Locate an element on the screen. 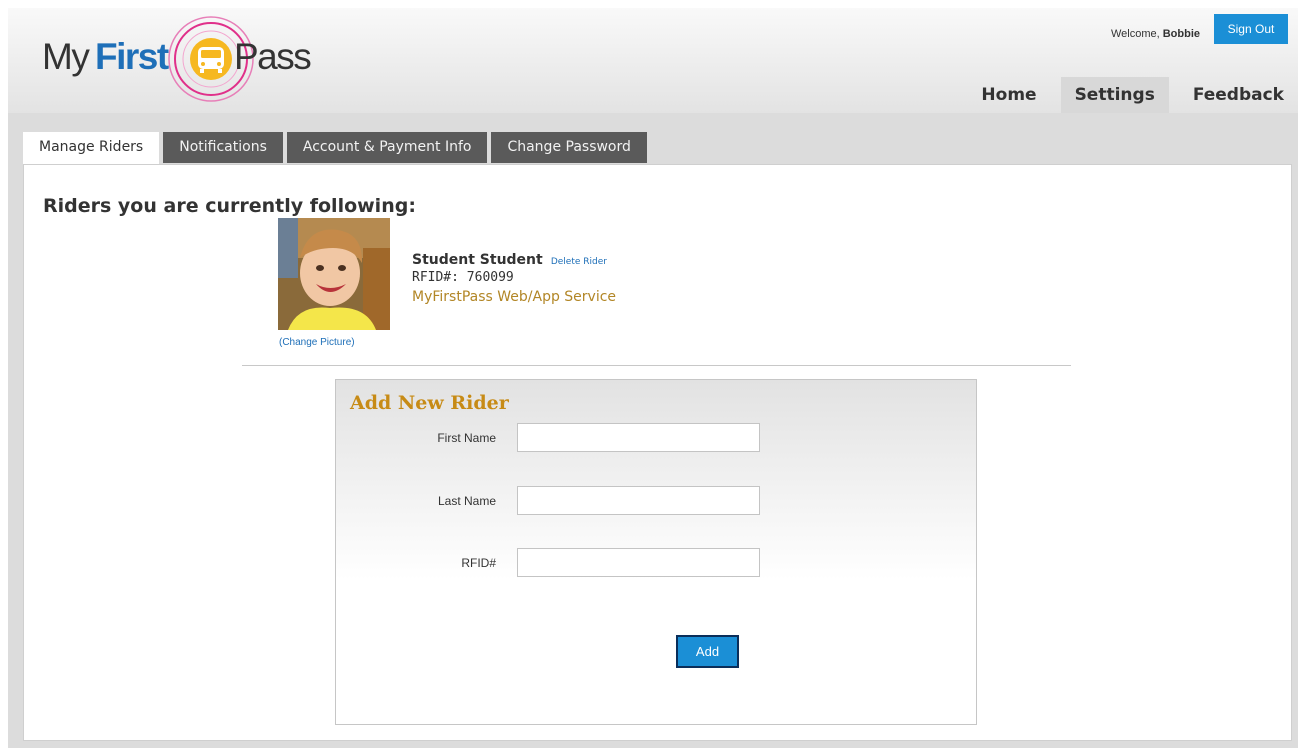 This screenshot has width=1299, height=748. rider-name: Student Student is located at coordinates (477, 260).